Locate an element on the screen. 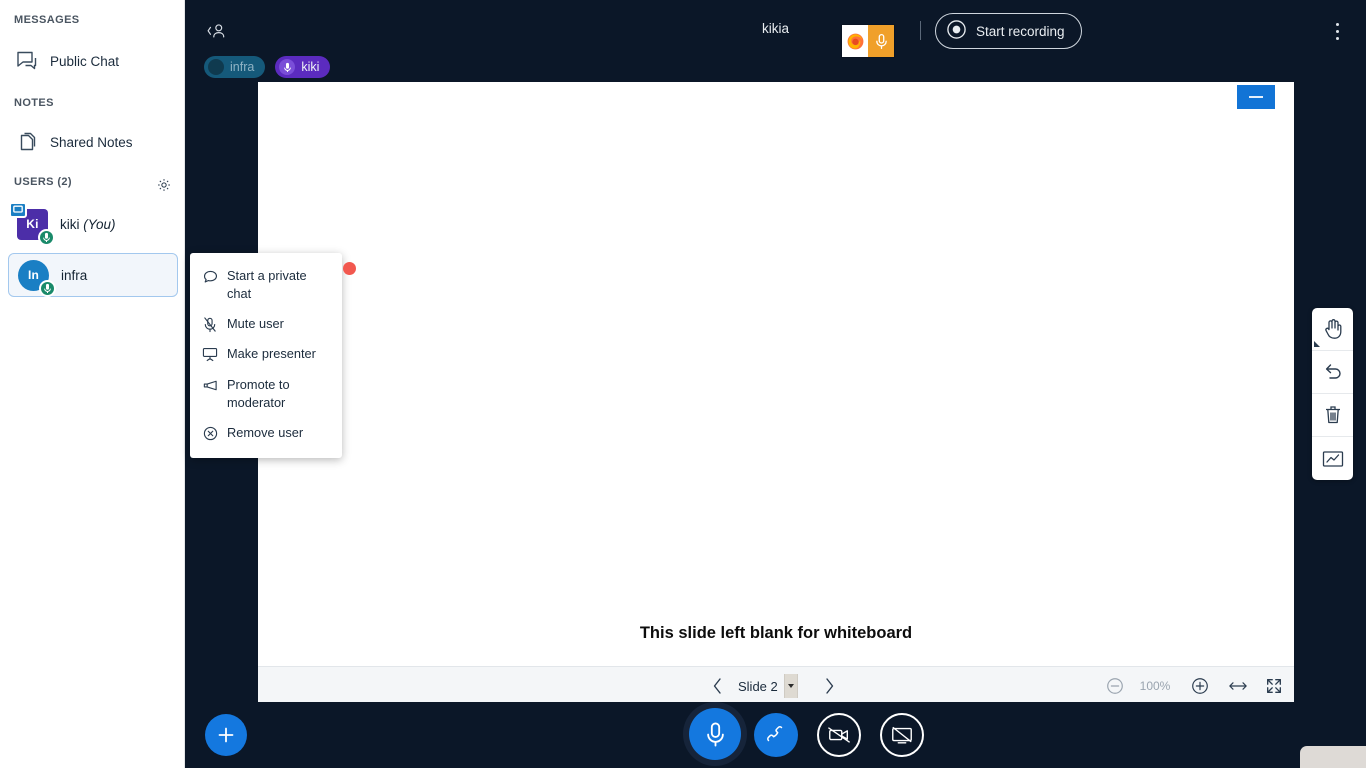 The width and height of the screenshot is (1366, 768). plus-icon is located at coordinates (226, 735).